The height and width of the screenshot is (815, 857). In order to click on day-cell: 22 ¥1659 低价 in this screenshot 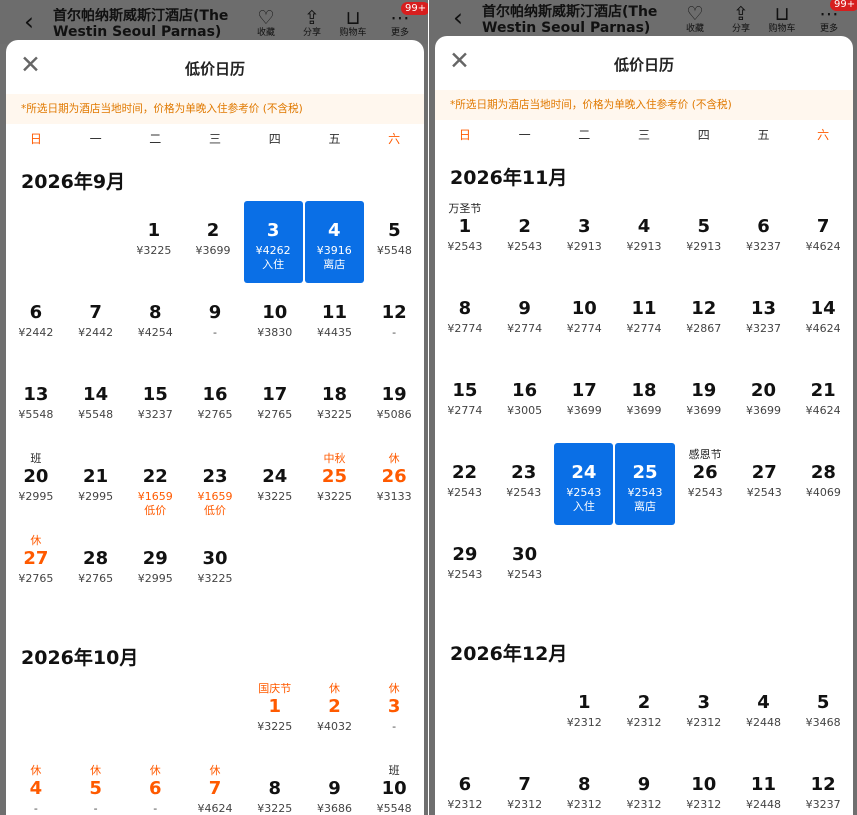, I will do `click(155, 488)`.